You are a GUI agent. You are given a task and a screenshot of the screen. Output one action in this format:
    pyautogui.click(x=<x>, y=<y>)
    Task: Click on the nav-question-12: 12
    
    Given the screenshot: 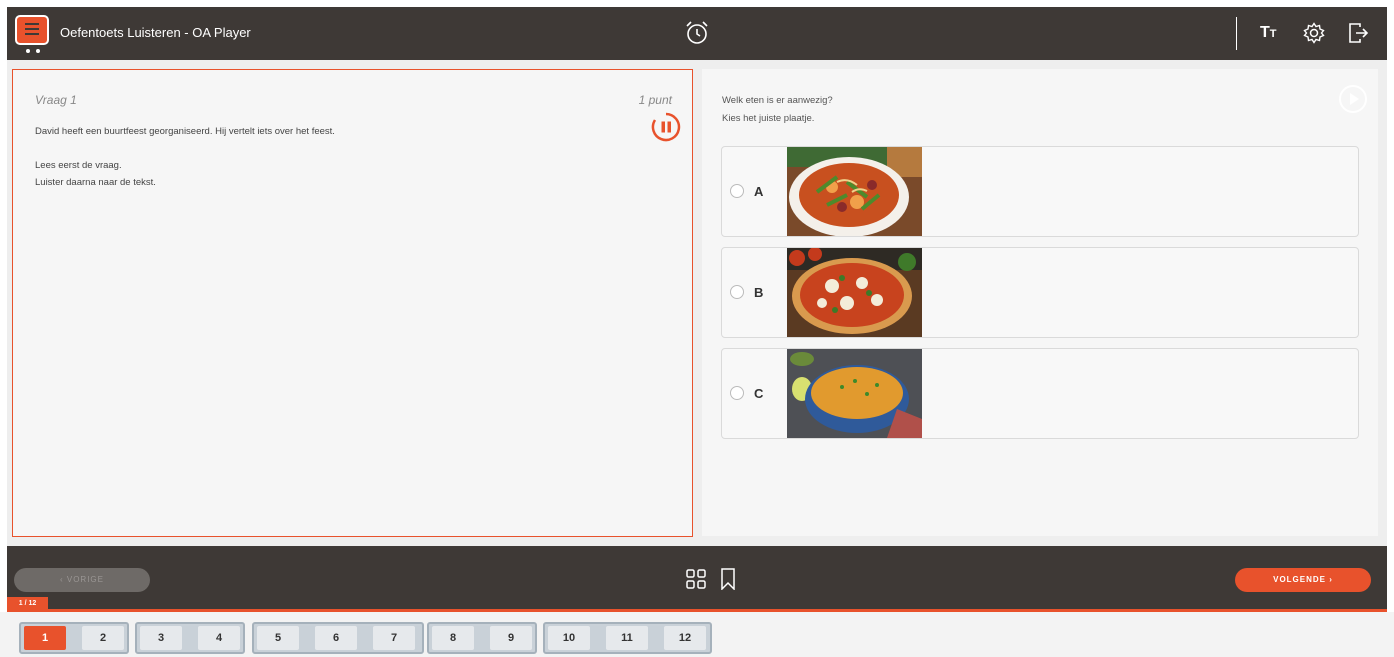 What is the action you would take?
    pyautogui.click(x=685, y=638)
    